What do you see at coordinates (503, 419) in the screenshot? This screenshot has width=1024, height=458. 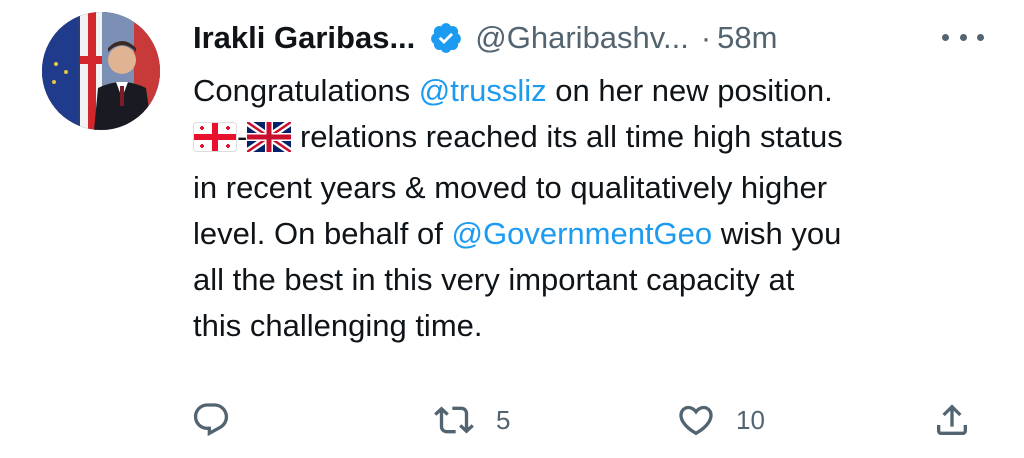 I see `retweet-count: 5` at bounding box center [503, 419].